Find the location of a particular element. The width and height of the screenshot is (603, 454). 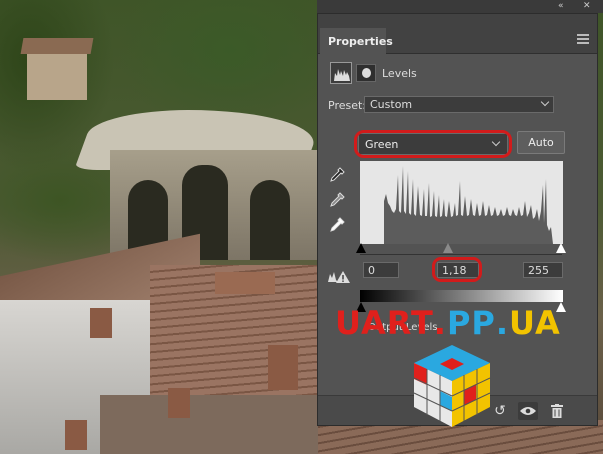

stone-bridge is located at coordinates (215, 205).